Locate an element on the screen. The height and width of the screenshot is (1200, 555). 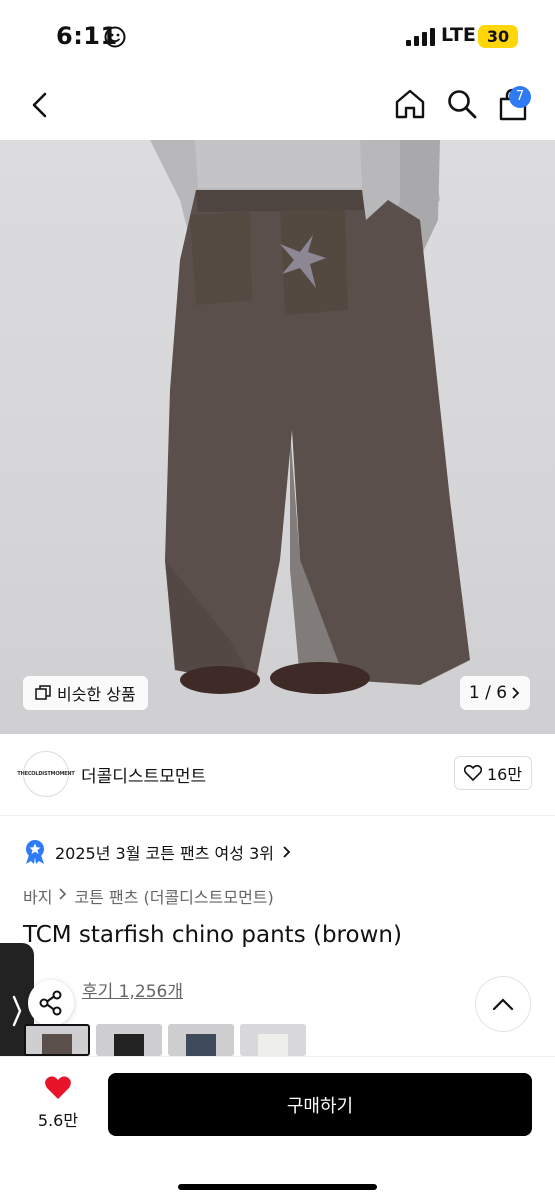
breadcrumb: 바지 코튼 팬츠 (더콜디스트모먼트) is located at coordinates (148, 896).